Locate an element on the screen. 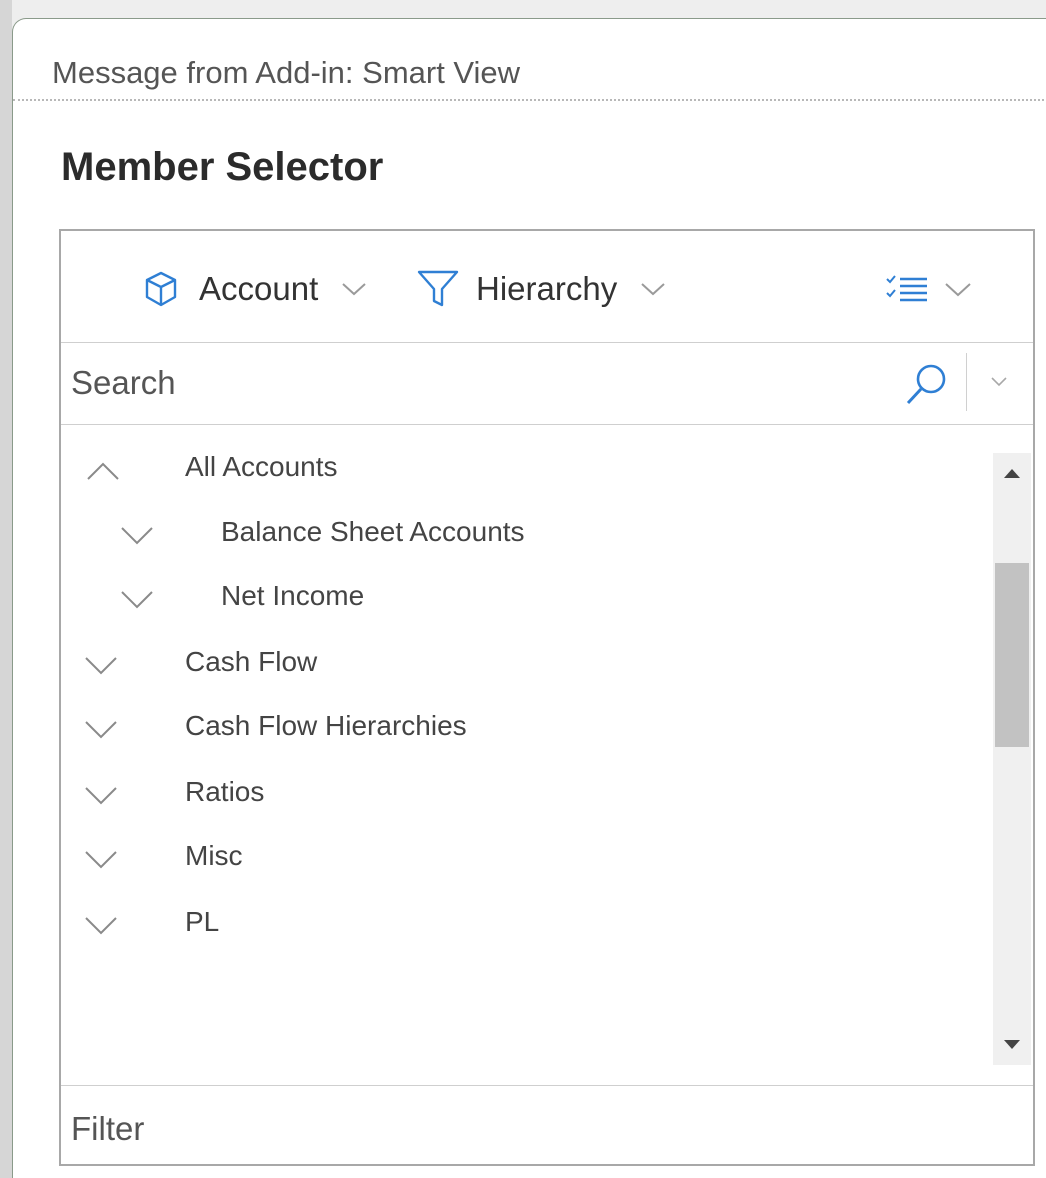  options-menu-button is located at coordinates (929, 289).